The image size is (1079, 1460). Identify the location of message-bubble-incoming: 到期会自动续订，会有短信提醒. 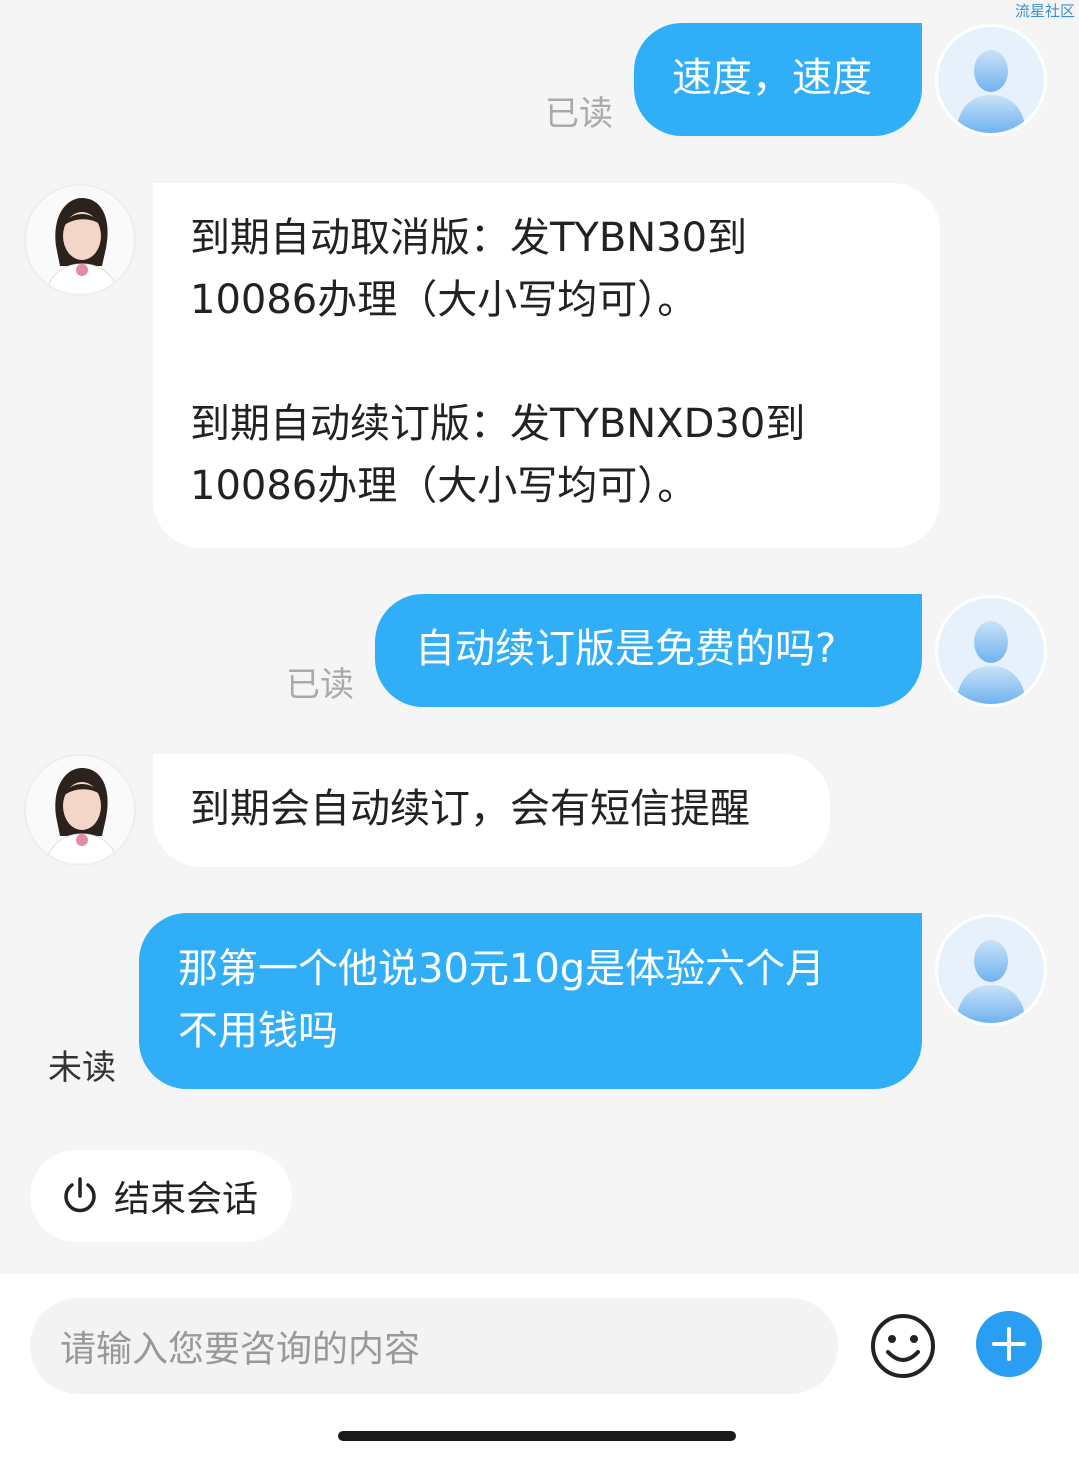
(491, 810).